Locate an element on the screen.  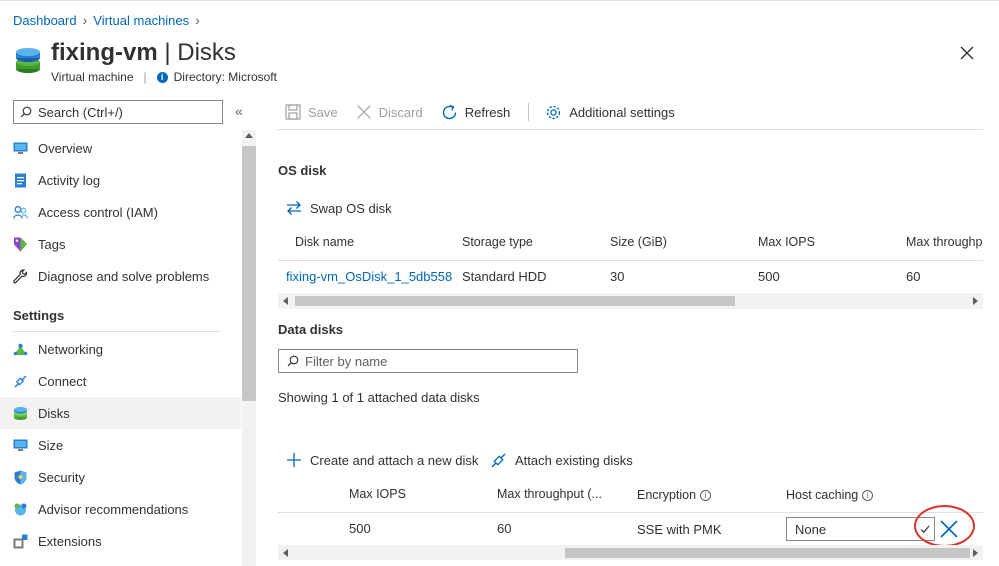
sidebar-item-disks: Disks is located at coordinates (120, 413).